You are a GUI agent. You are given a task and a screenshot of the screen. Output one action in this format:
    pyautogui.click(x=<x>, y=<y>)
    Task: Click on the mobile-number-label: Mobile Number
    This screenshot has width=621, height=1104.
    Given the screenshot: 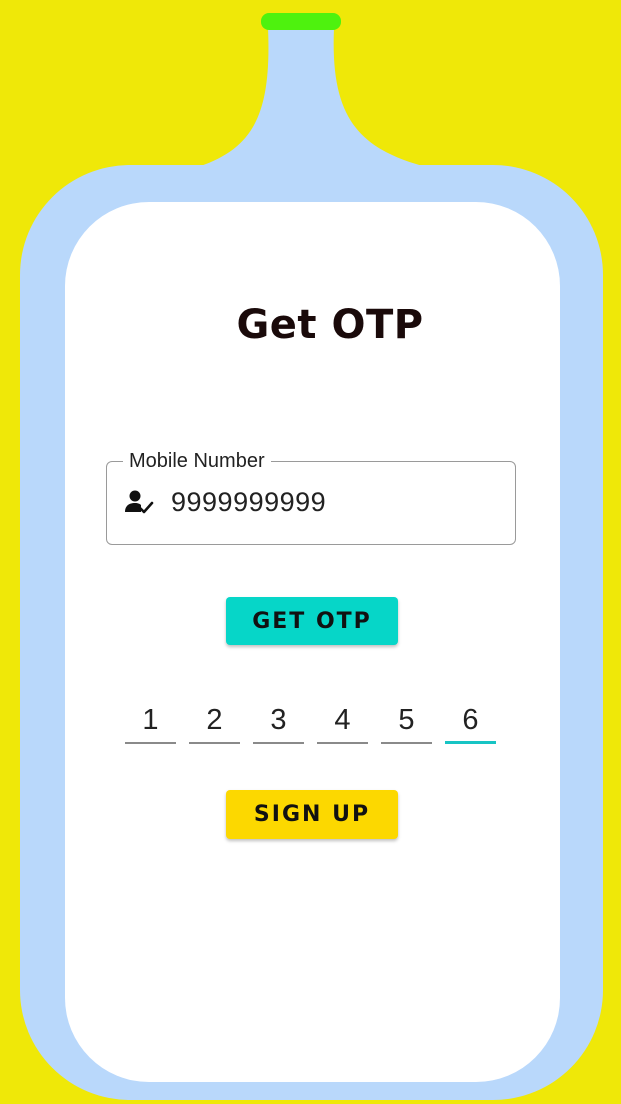 What is the action you would take?
    pyautogui.click(x=197, y=461)
    